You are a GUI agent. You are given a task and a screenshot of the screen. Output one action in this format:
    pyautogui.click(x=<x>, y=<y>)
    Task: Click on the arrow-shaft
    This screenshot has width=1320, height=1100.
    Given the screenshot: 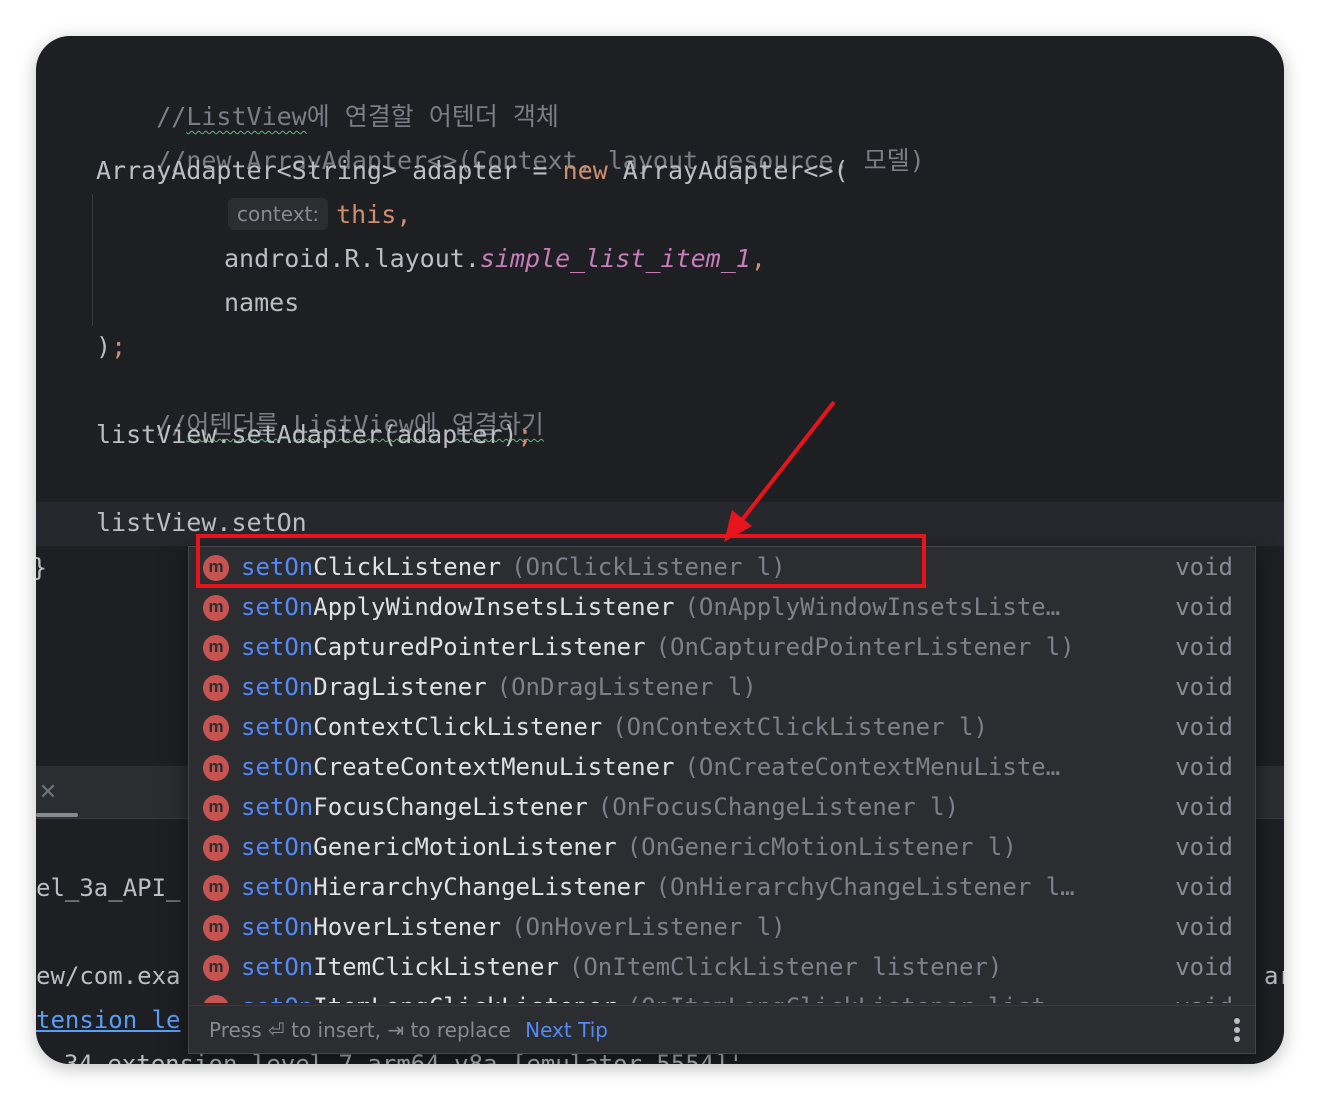 What is the action you would take?
    pyautogui.click(x=788, y=461)
    